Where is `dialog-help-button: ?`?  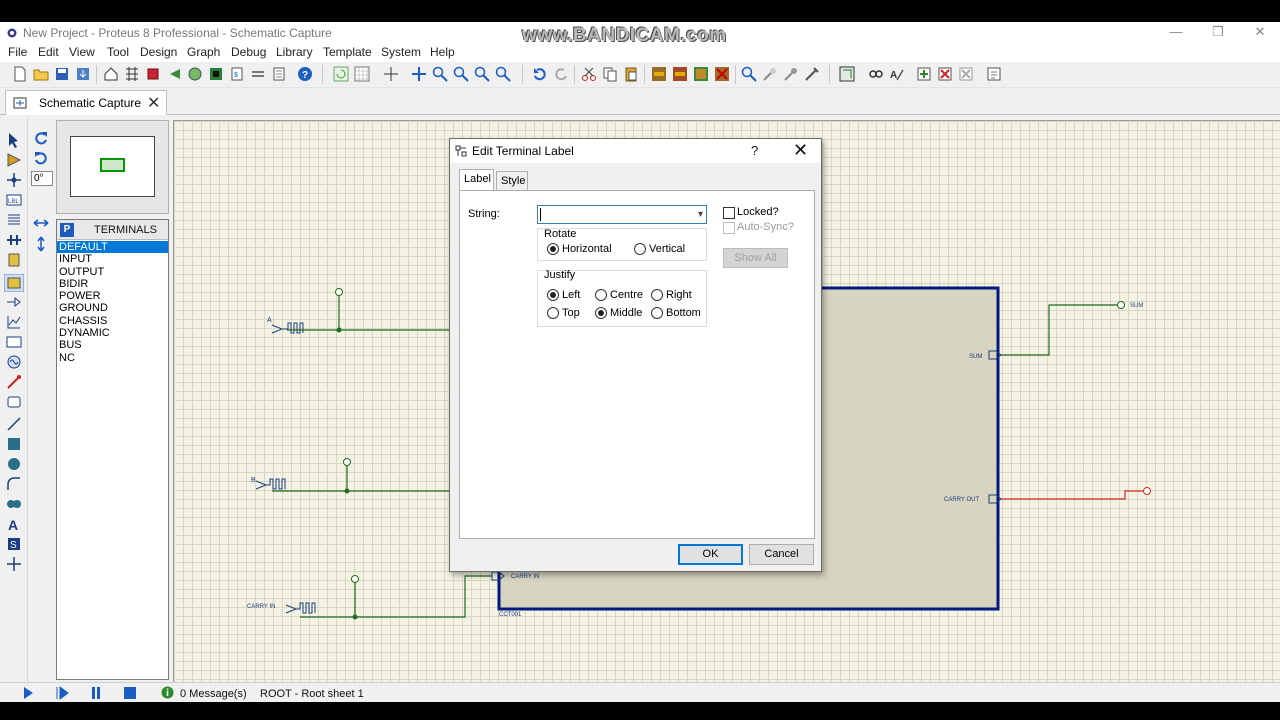
dialog-help-button: ? is located at coordinates (754, 150).